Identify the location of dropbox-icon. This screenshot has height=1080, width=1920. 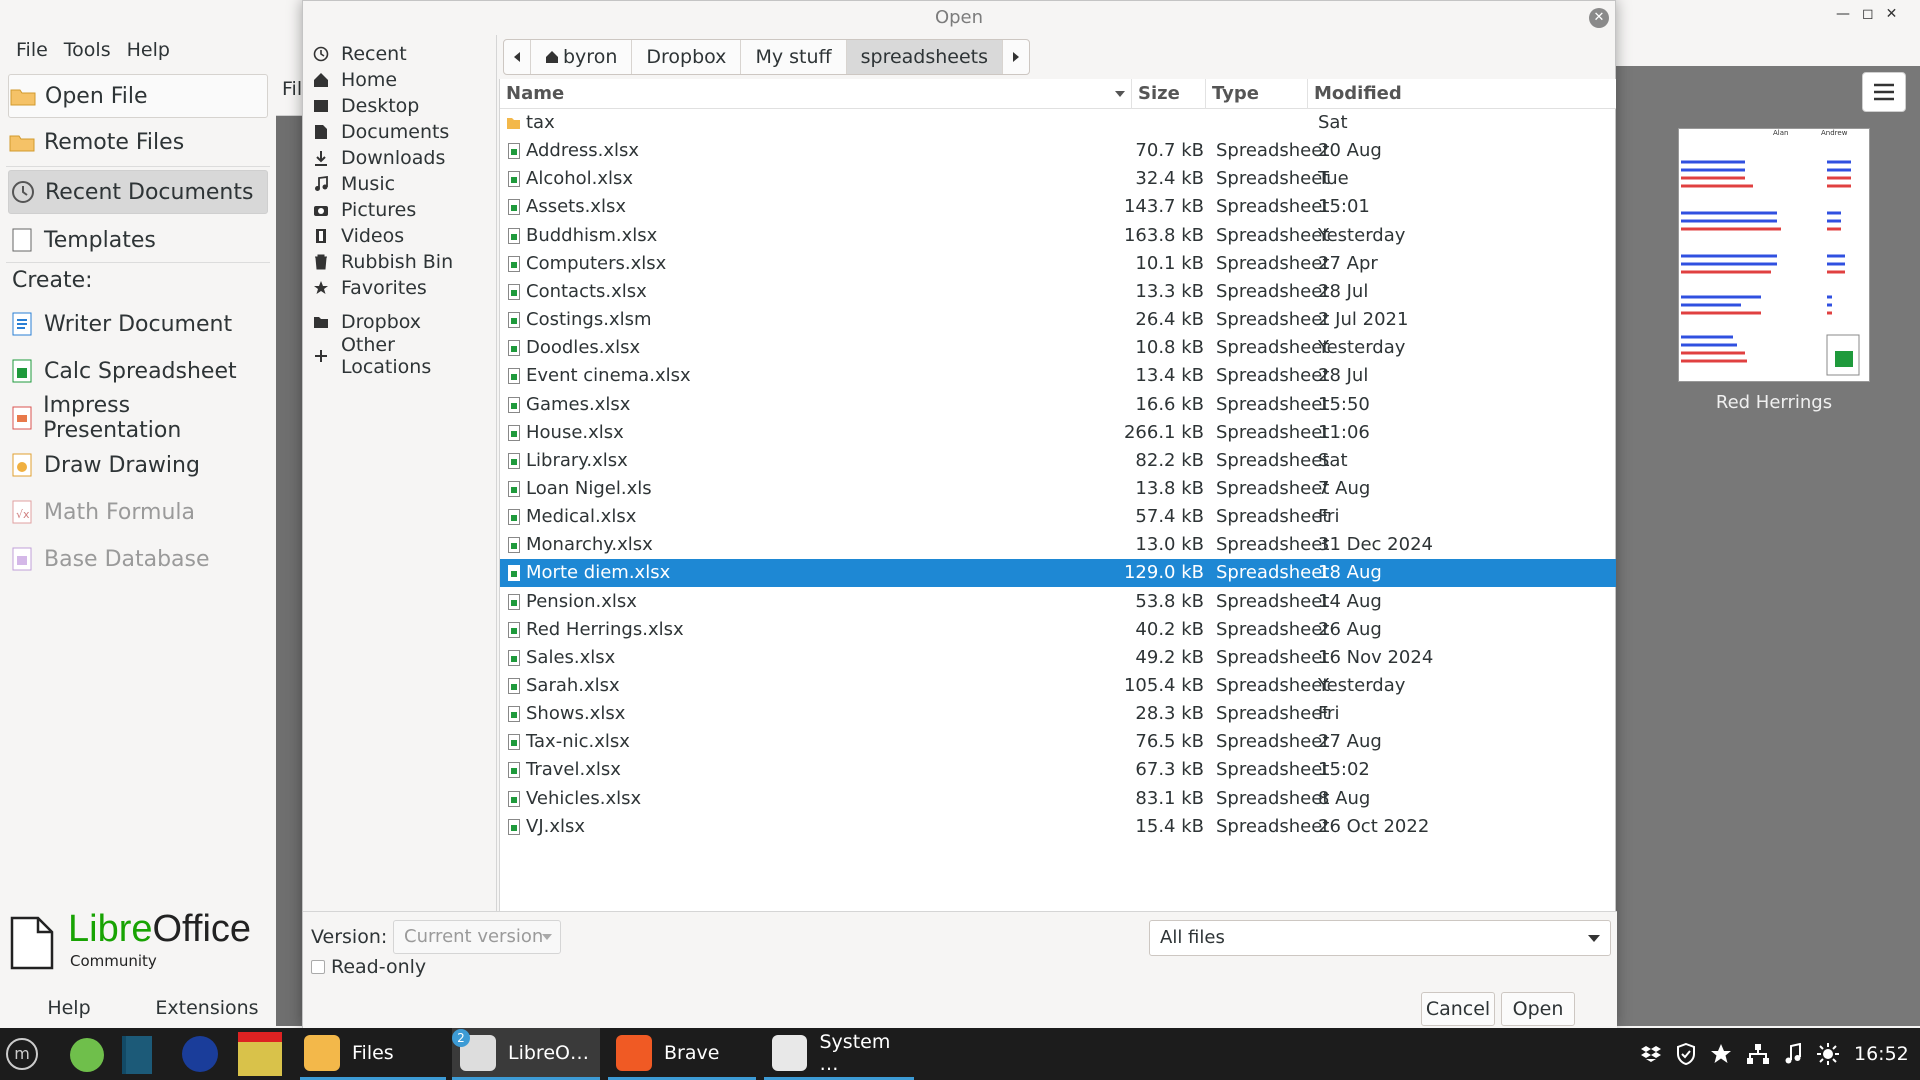
(1651, 1054).